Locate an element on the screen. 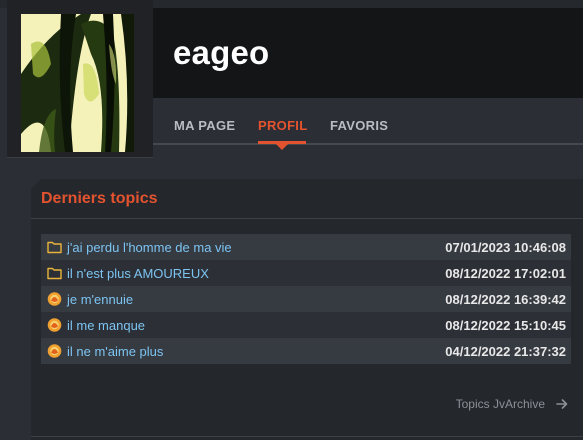  topic-row: je m'ennuie 08/12/2022 16:39:42 is located at coordinates (306, 299).